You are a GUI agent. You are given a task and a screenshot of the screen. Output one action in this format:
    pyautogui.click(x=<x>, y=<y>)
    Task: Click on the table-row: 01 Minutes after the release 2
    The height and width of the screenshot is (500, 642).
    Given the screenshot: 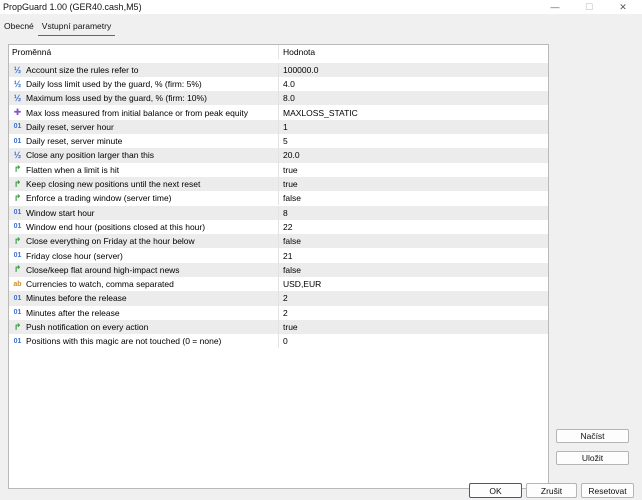 What is the action you would take?
    pyautogui.click(x=278, y=312)
    